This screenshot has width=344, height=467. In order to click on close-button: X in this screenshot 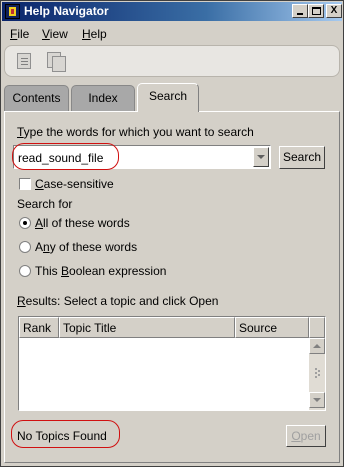, I will do `click(334, 11)`.